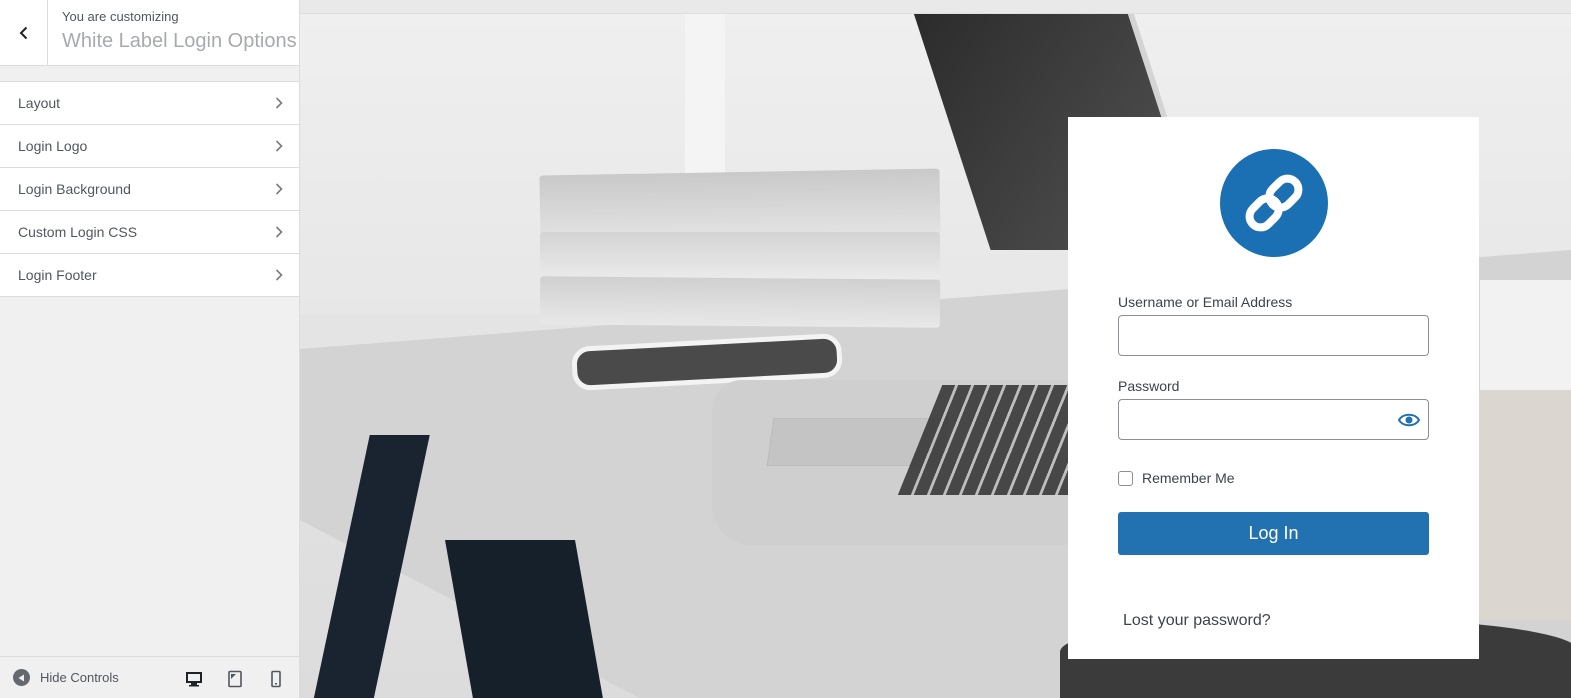 Image resolution: width=1571 pixels, height=698 pixels. I want to click on device-switcher, so click(235, 679).